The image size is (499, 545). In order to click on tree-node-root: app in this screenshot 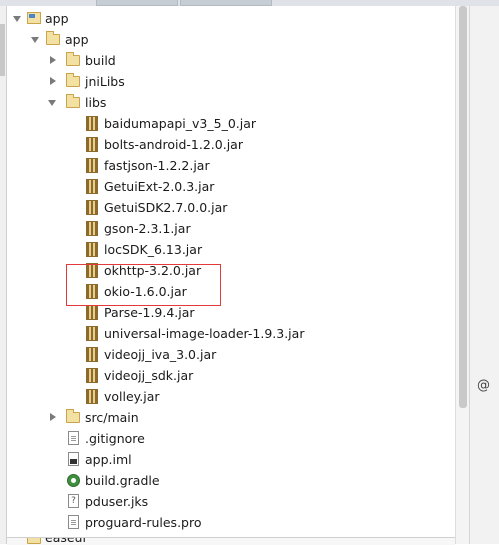, I will do `click(231, 18)`.